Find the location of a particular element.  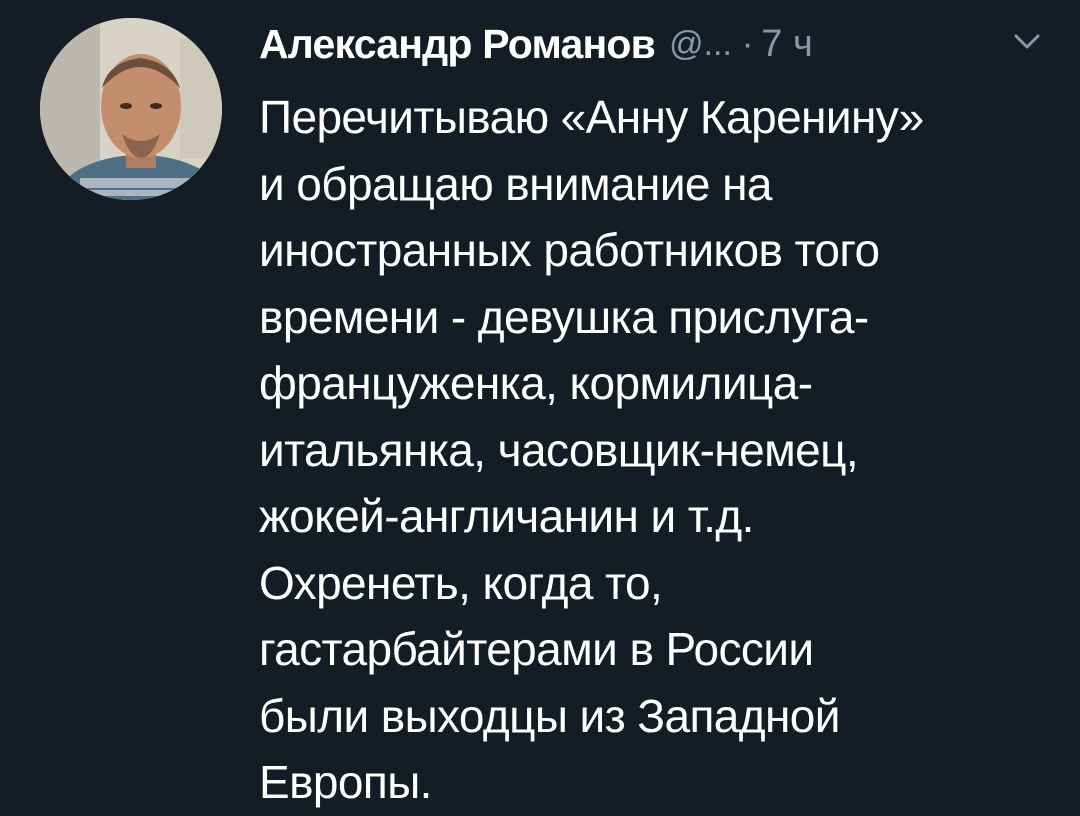

tweet-text-line: Европы. is located at coordinates (345, 782).